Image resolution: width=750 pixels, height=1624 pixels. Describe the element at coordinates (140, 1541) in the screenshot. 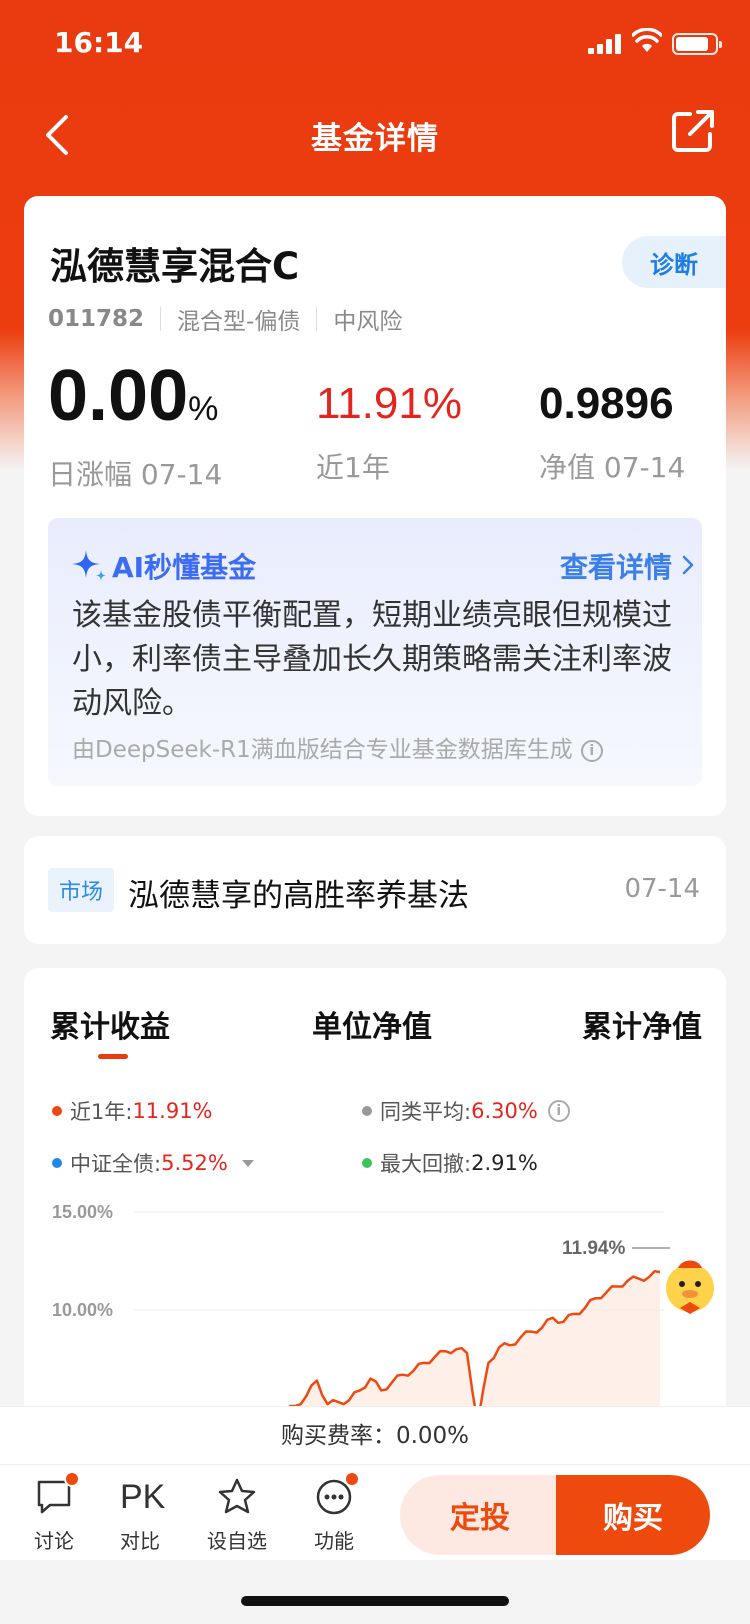

I see `compare-label: 对比` at that location.